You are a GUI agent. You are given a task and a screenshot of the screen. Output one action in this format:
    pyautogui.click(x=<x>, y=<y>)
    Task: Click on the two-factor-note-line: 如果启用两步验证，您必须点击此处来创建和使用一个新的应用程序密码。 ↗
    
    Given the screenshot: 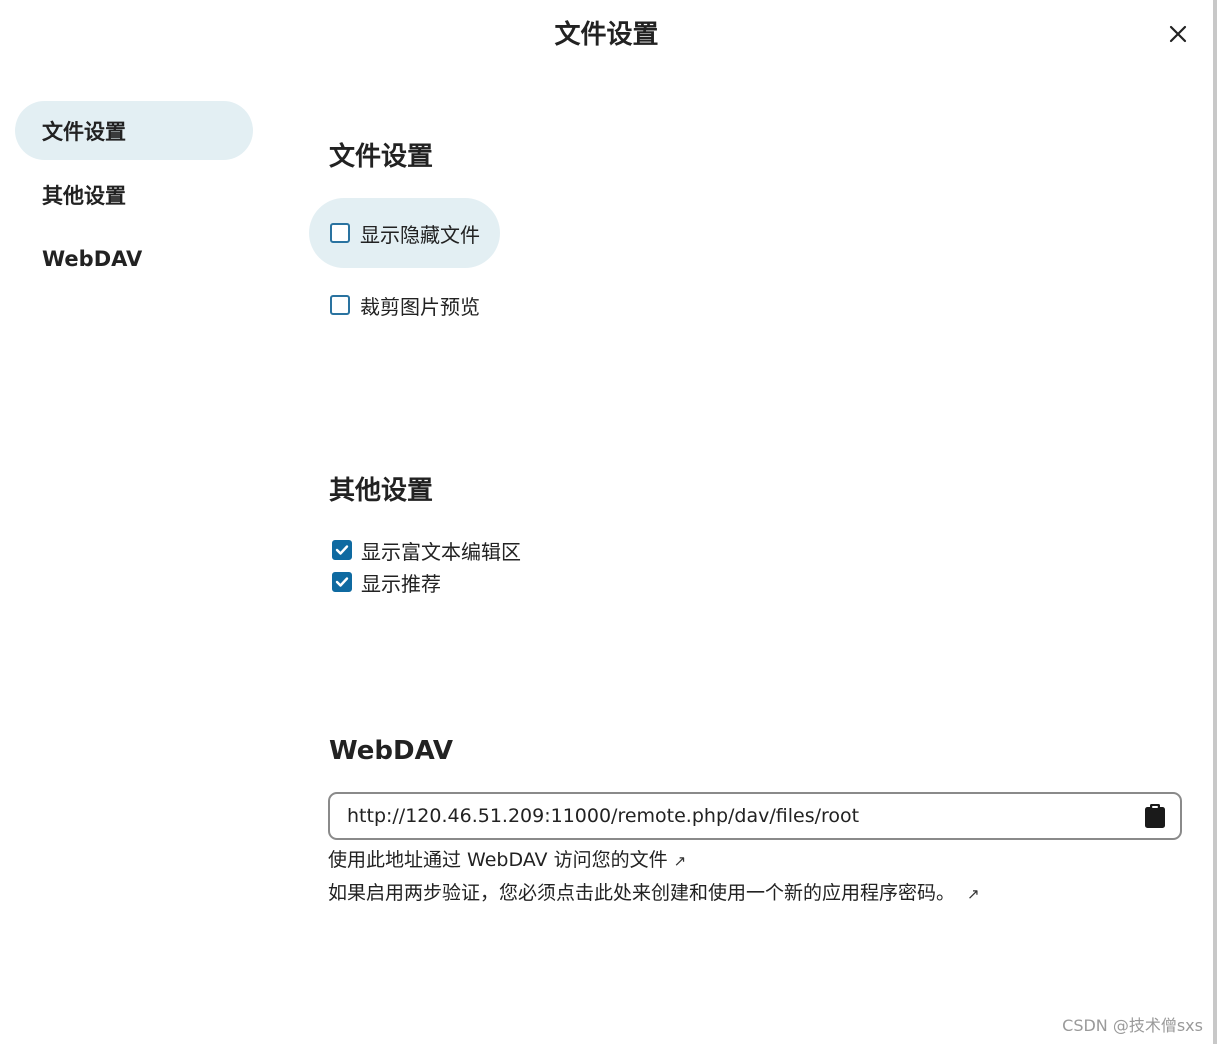 What is the action you would take?
    pyautogui.click(x=654, y=891)
    